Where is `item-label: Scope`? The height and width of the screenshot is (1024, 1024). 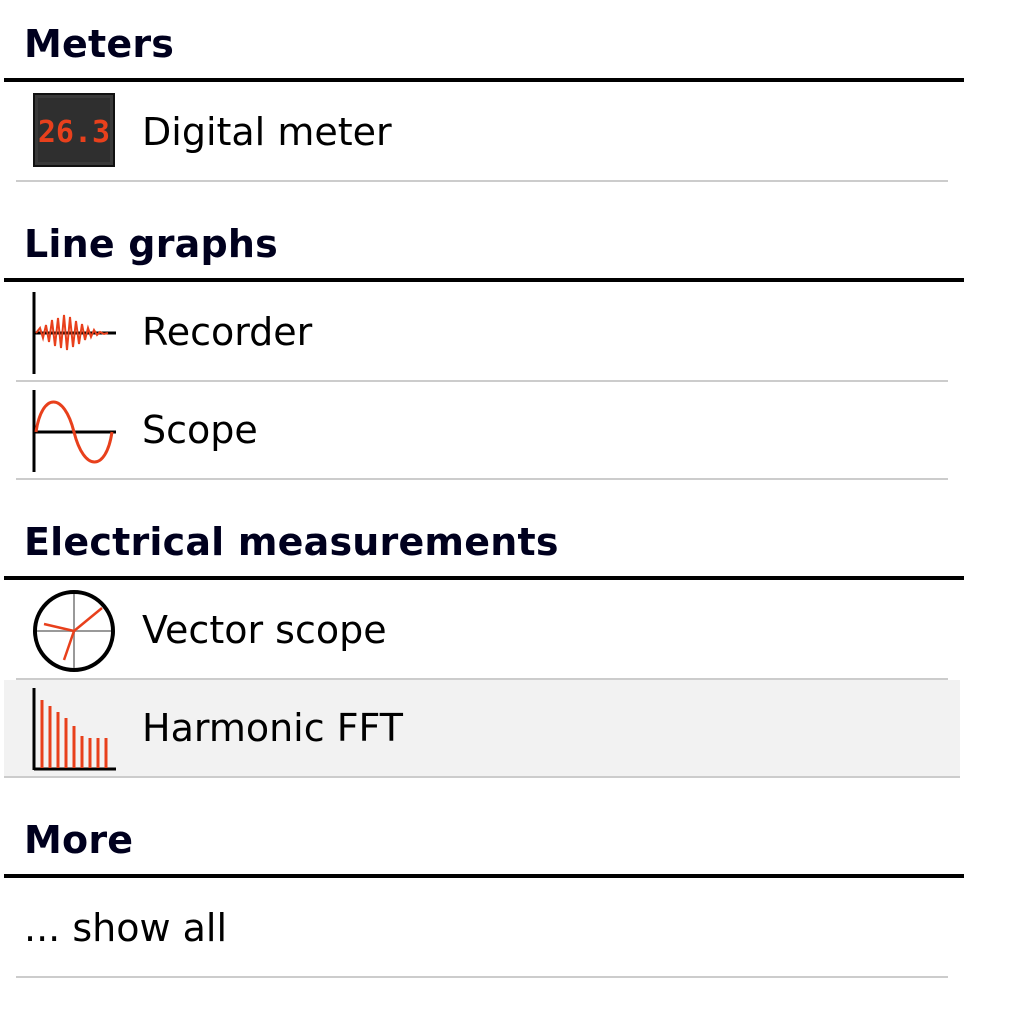
item-label: Scope is located at coordinates (200, 430).